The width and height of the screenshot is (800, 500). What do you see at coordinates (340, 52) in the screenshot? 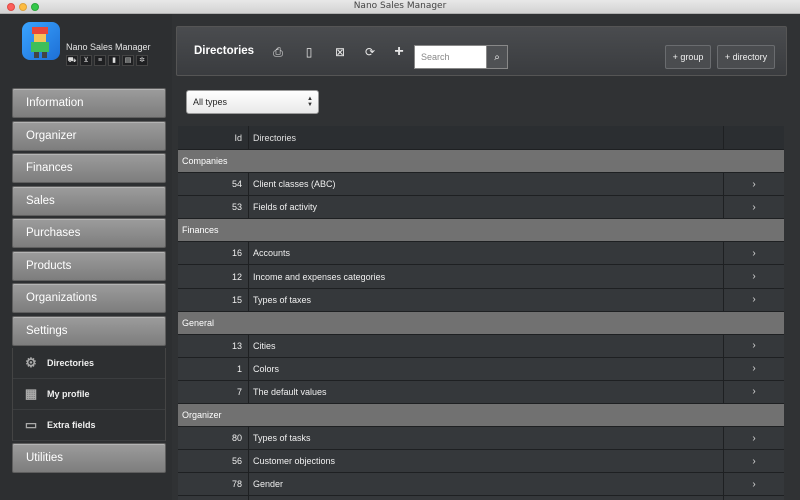
I see `excel-export-icon: ⊠` at bounding box center [340, 52].